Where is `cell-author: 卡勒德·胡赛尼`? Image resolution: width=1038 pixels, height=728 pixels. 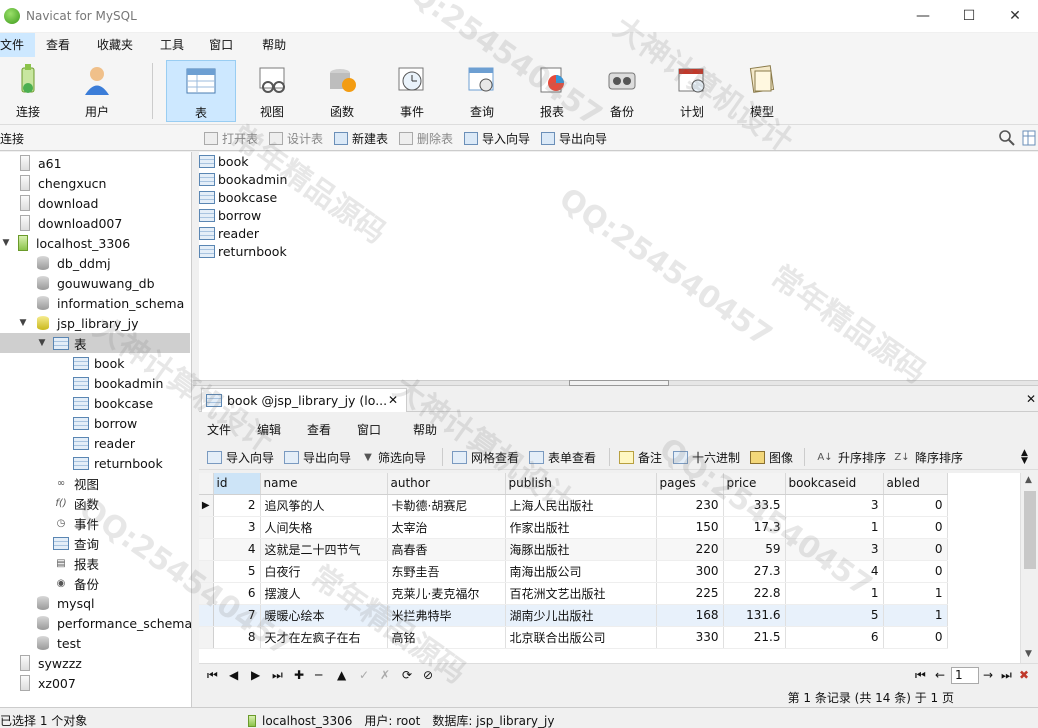
cell-author: 卡勒德·胡赛尼 is located at coordinates (446, 505).